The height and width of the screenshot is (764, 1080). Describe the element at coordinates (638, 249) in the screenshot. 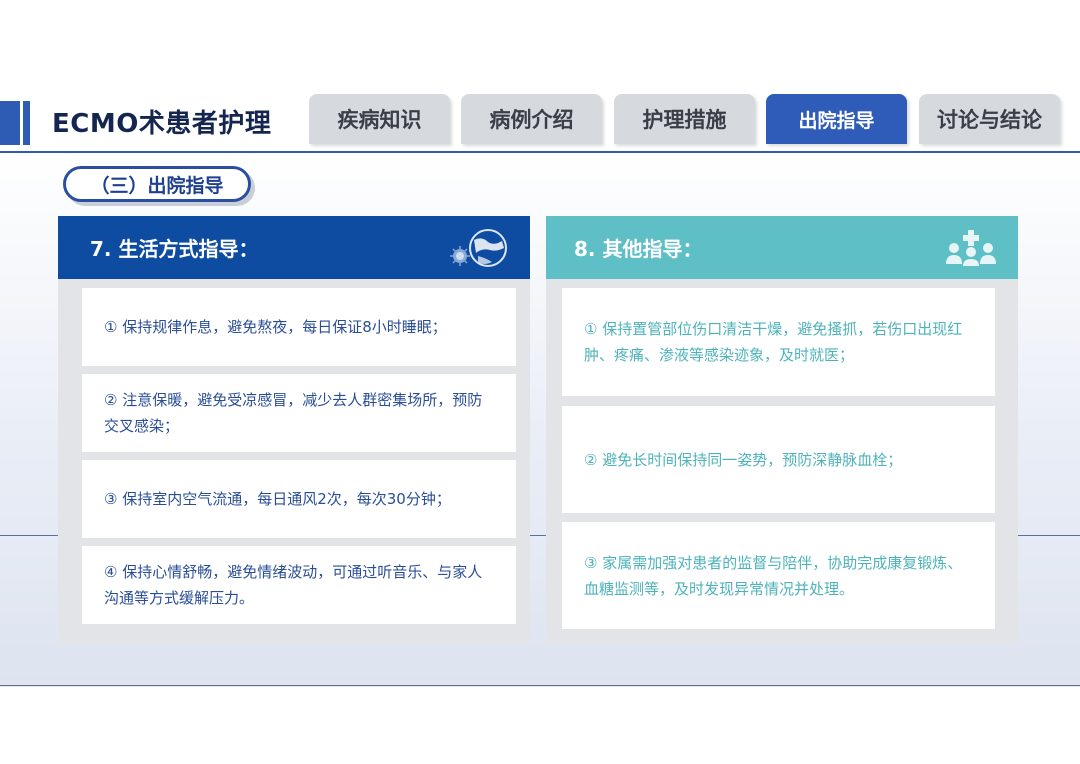

I see `panel-title: 8. 其他指导：` at that location.